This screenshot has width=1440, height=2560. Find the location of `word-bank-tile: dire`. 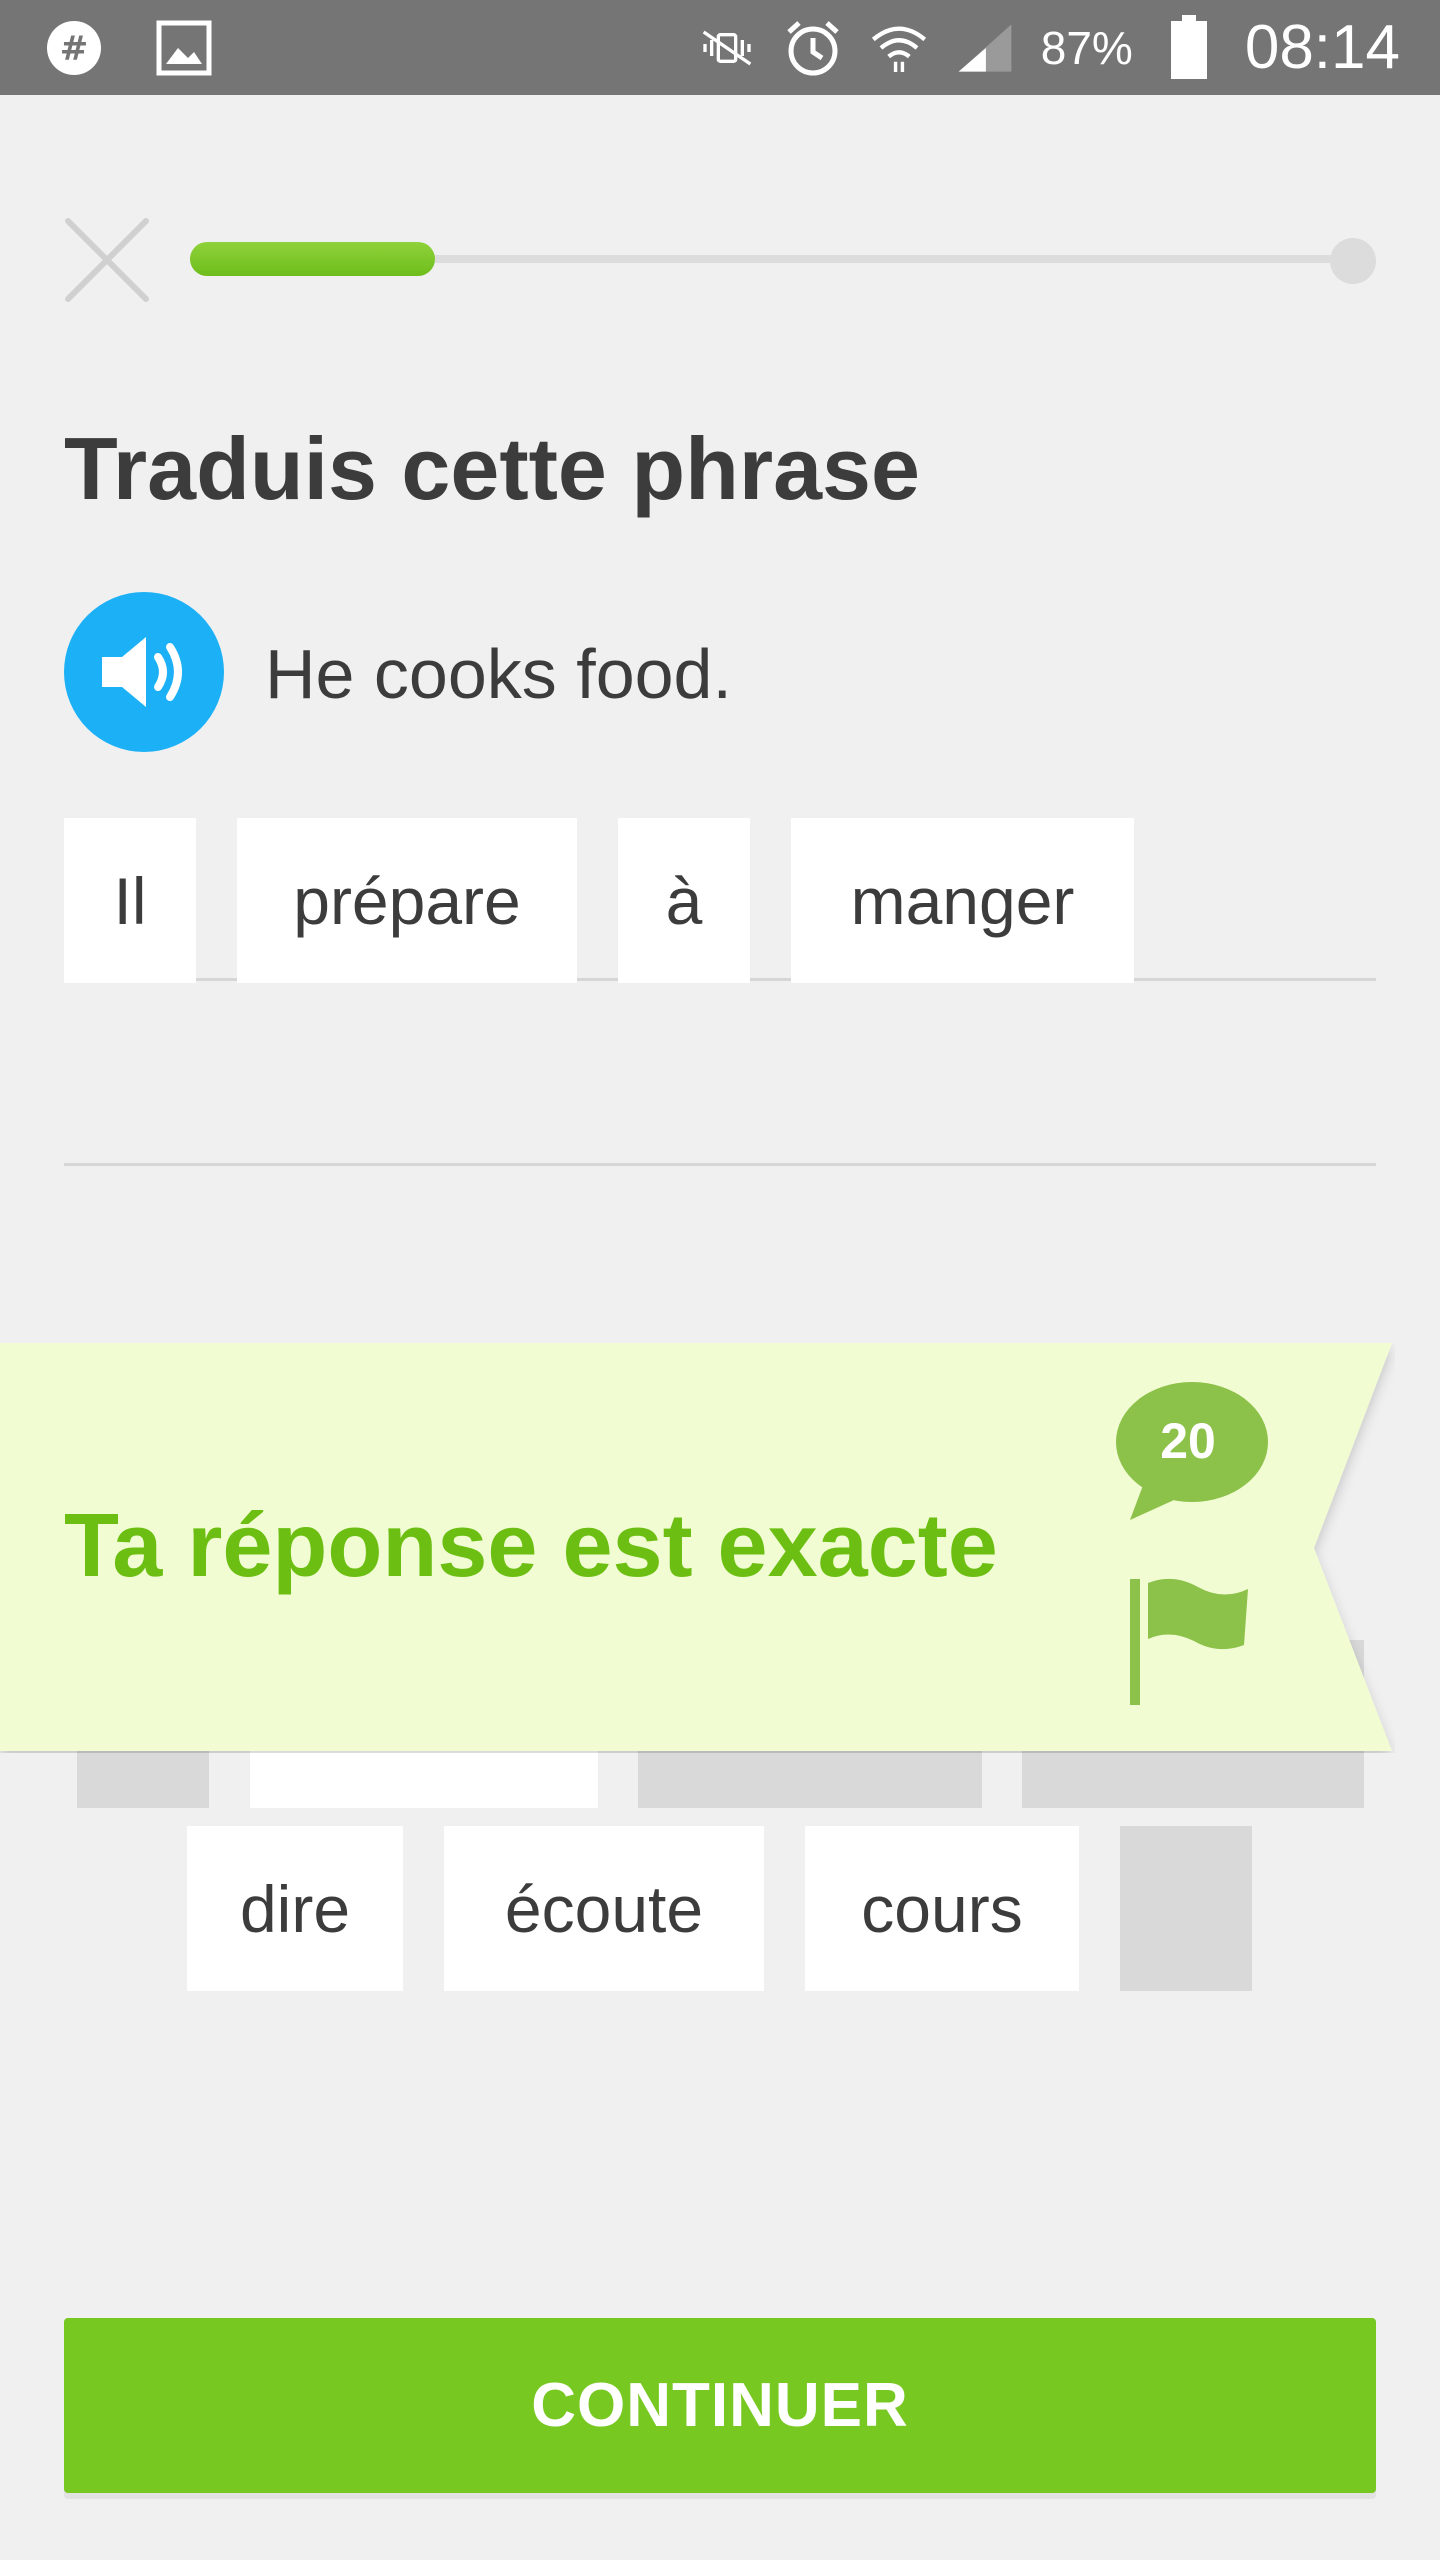

word-bank-tile: dire is located at coordinates (295, 1908).